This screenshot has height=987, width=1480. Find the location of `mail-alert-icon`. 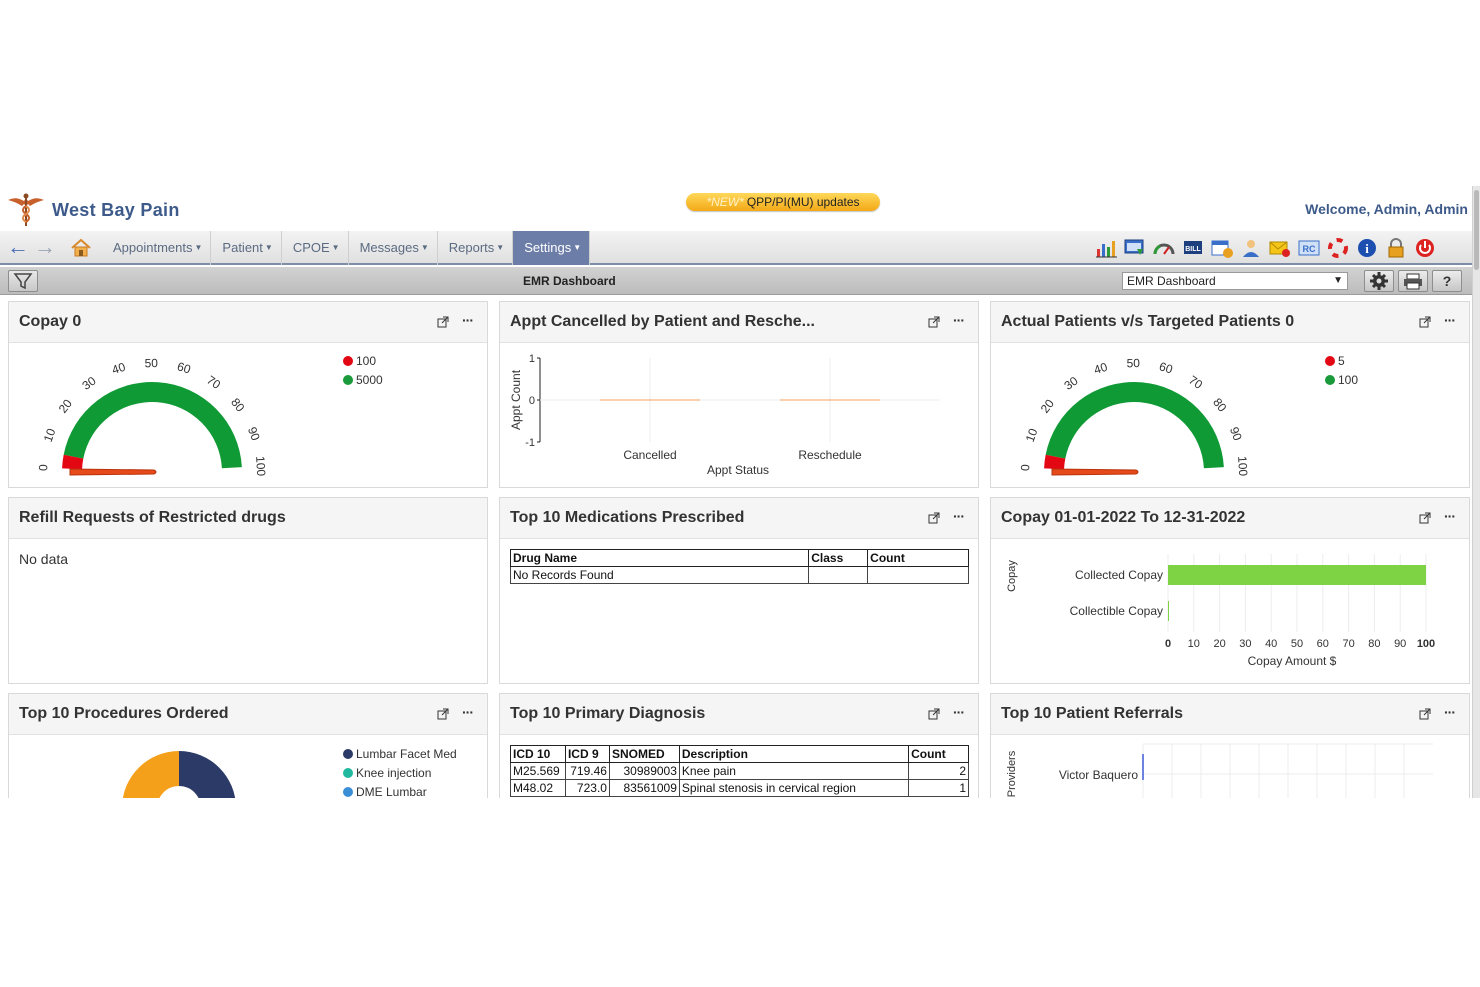

mail-alert-icon is located at coordinates (1280, 248).